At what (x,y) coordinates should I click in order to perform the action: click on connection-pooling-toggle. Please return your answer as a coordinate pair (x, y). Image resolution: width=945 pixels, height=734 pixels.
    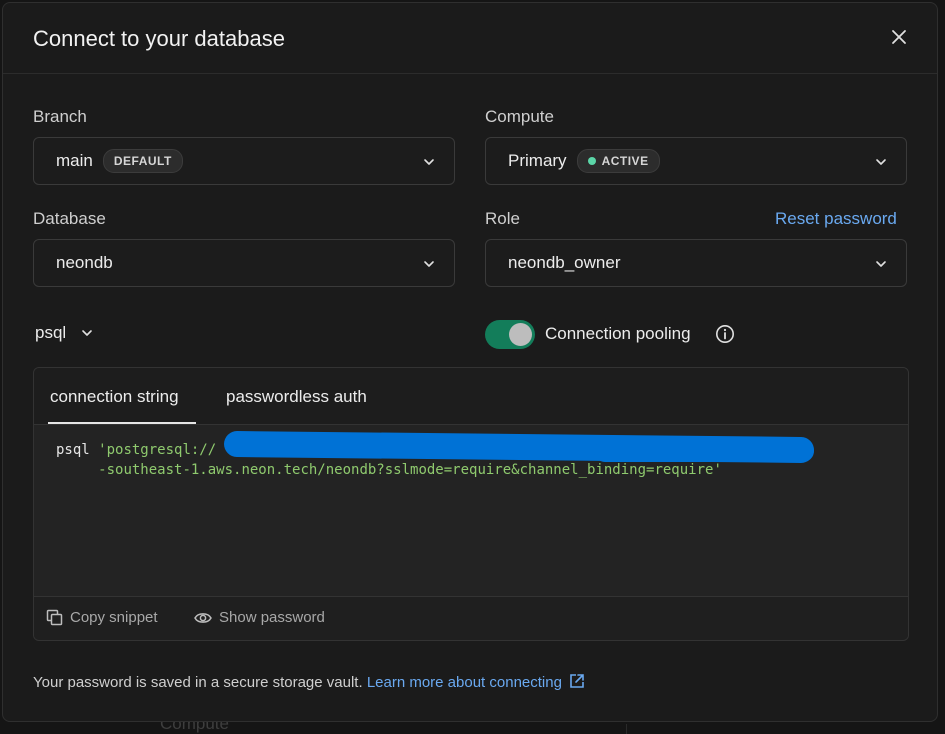
    Looking at the image, I should click on (510, 334).